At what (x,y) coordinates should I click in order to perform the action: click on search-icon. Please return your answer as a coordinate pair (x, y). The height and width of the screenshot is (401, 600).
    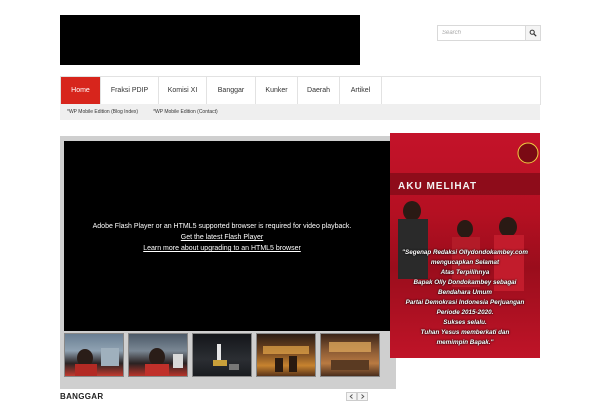
    Looking at the image, I should click on (533, 33).